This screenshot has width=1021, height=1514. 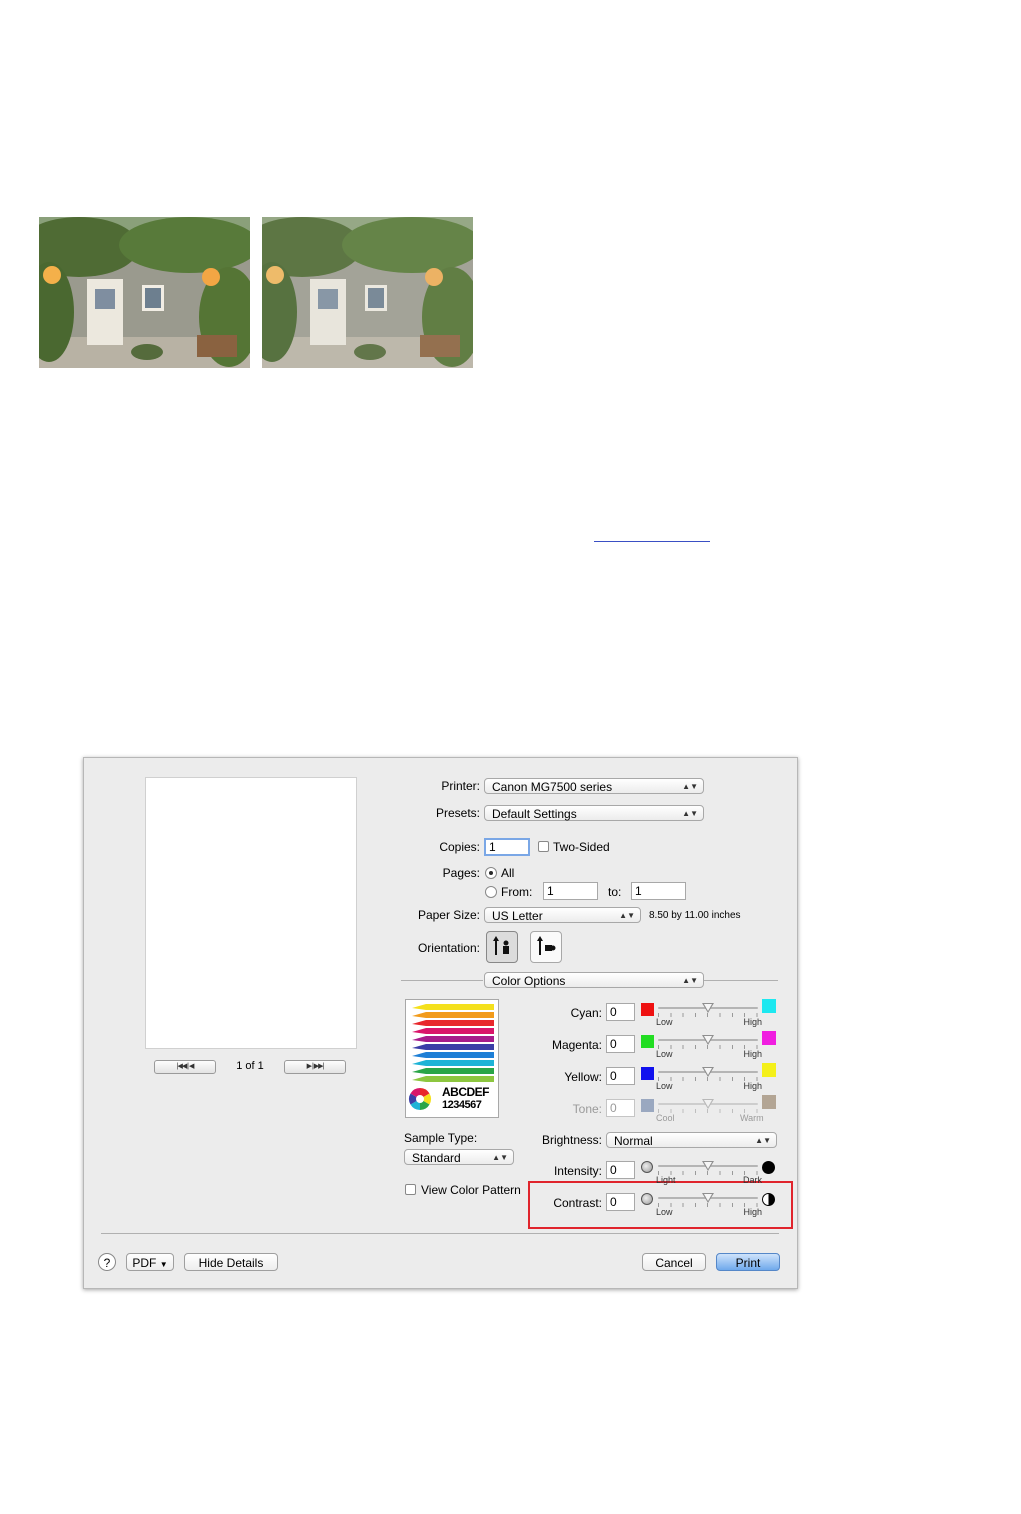 What do you see at coordinates (552, 787) in the screenshot?
I see `printer-value: Canon MG7500 series` at bounding box center [552, 787].